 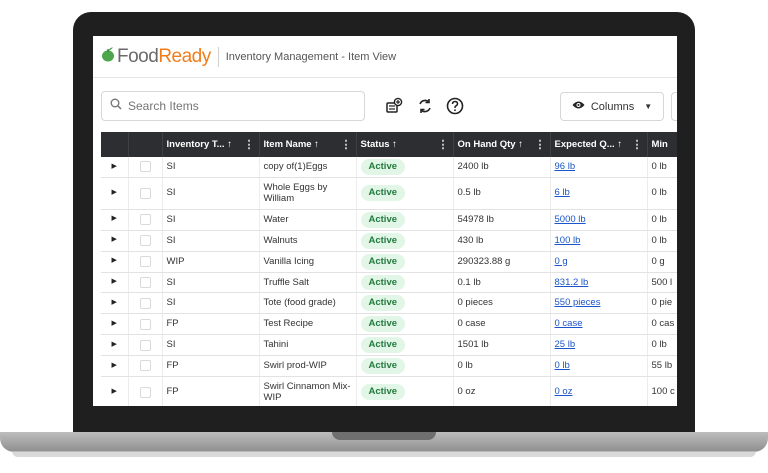 I want to click on status-badge: Active, so click(x=383, y=240).